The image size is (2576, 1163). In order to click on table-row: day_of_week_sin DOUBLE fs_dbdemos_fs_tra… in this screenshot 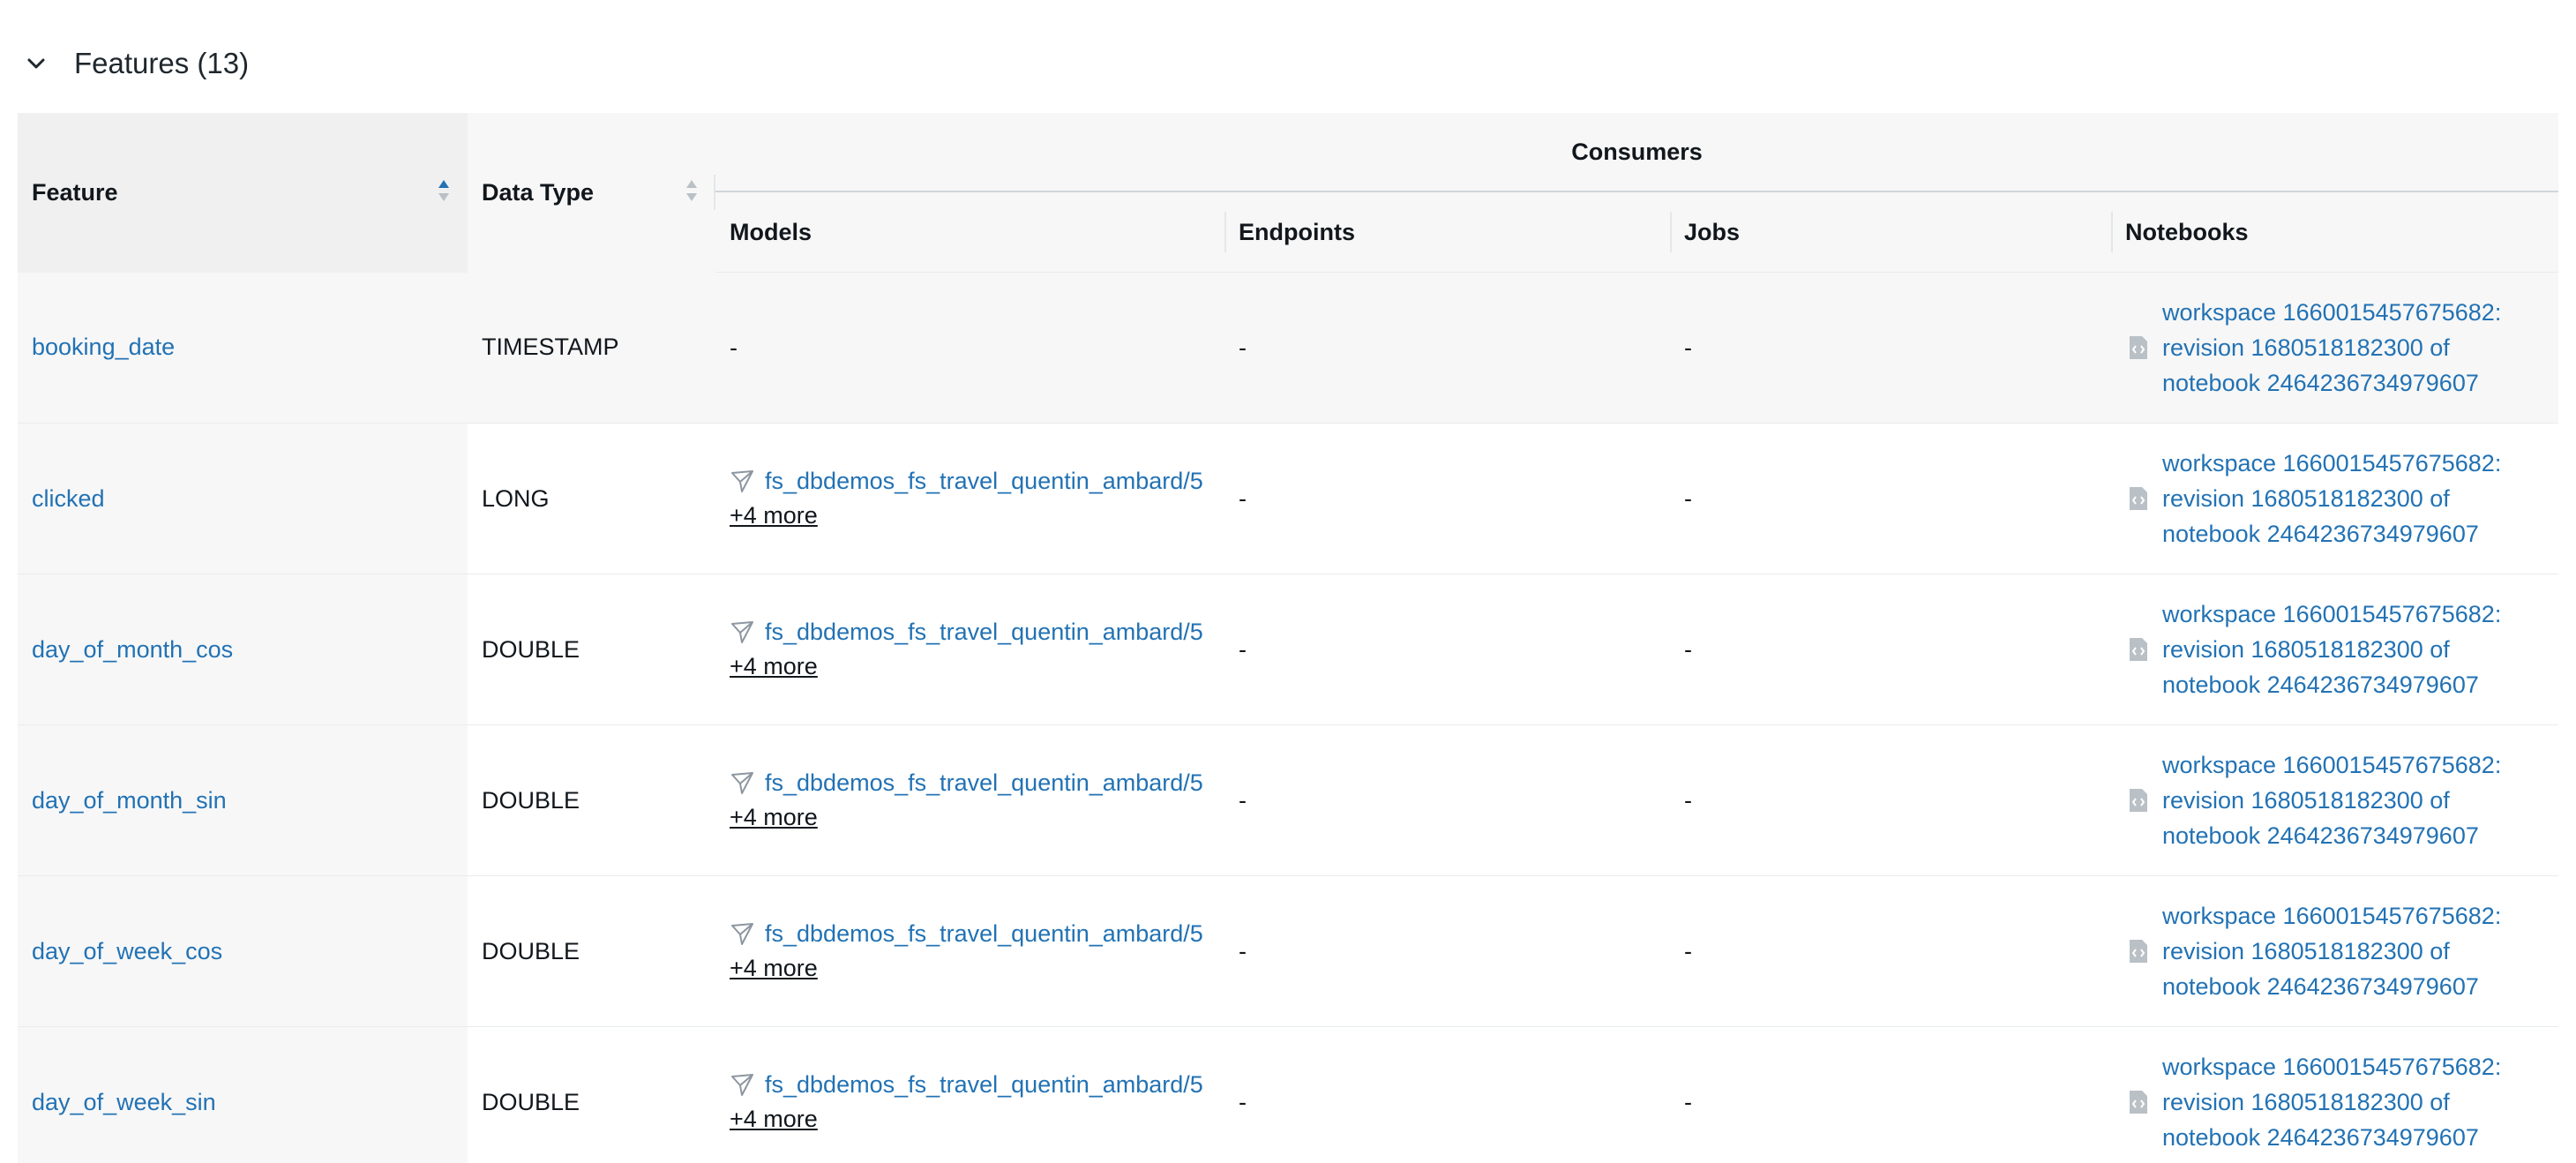, I will do `click(1288, 1094)`.